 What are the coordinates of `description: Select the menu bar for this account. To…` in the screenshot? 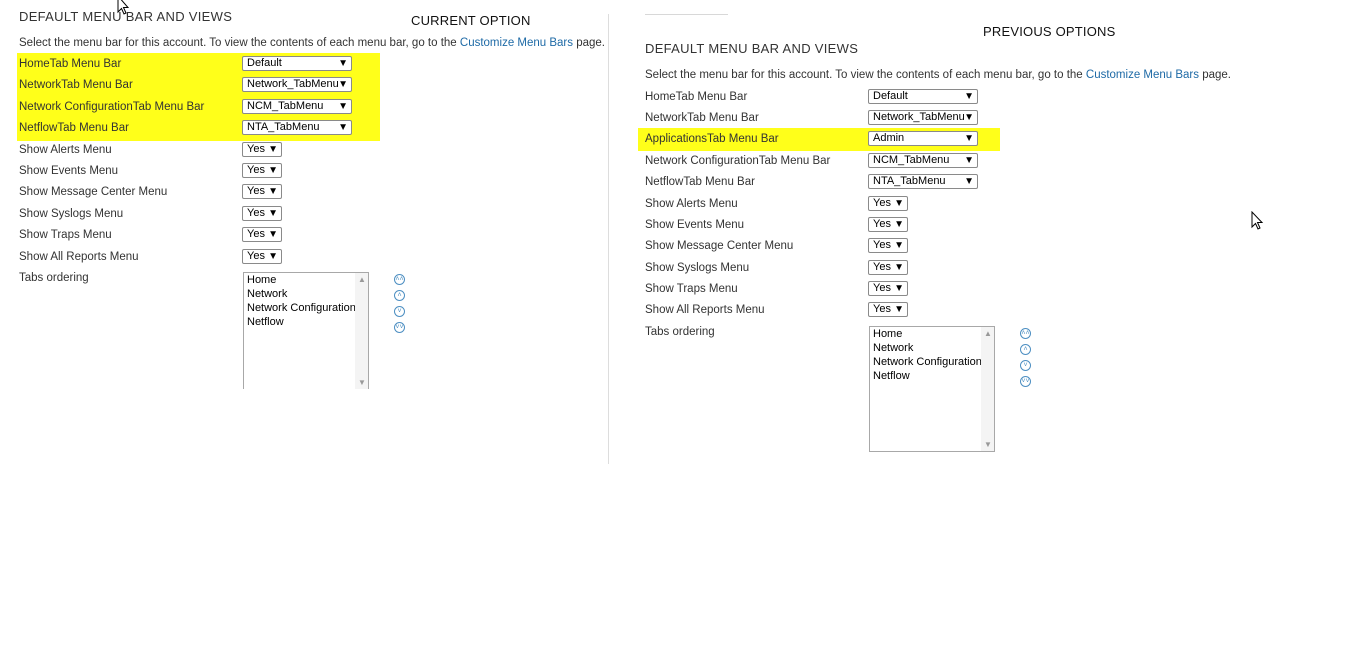 It's located at (938, 75).